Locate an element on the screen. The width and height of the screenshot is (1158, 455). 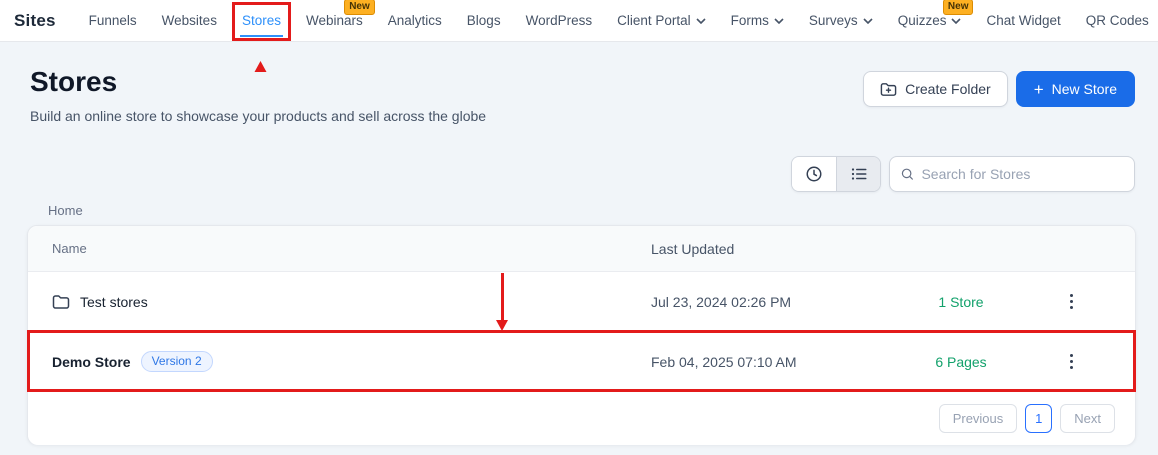
row-count: 6 Pages is located at coordinates (961, 362).